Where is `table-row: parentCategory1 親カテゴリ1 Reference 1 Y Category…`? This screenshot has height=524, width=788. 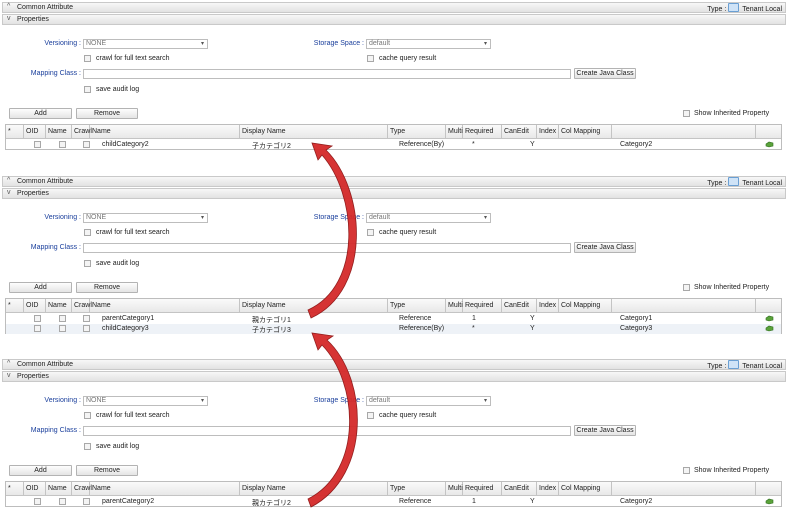 table-row: parentCategory1 親カテゴリ1 Reference 1 Y Category… is located at coordinates (393, 319).